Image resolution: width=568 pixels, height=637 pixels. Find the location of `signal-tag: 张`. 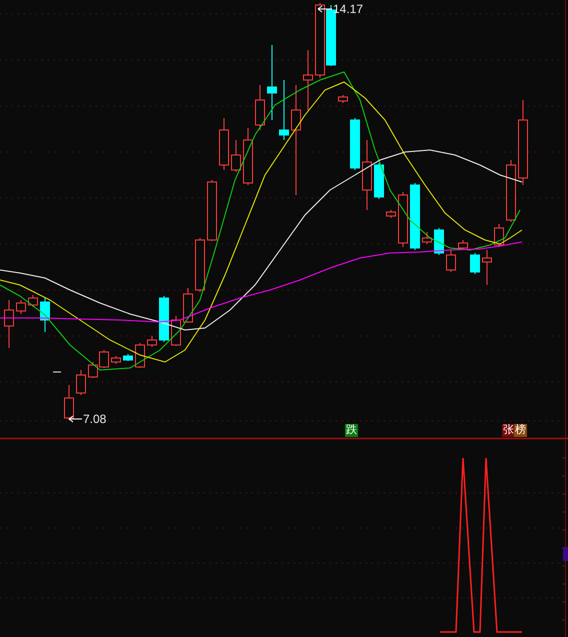

signal-tag: 张 is located at coordinates (508, 430).